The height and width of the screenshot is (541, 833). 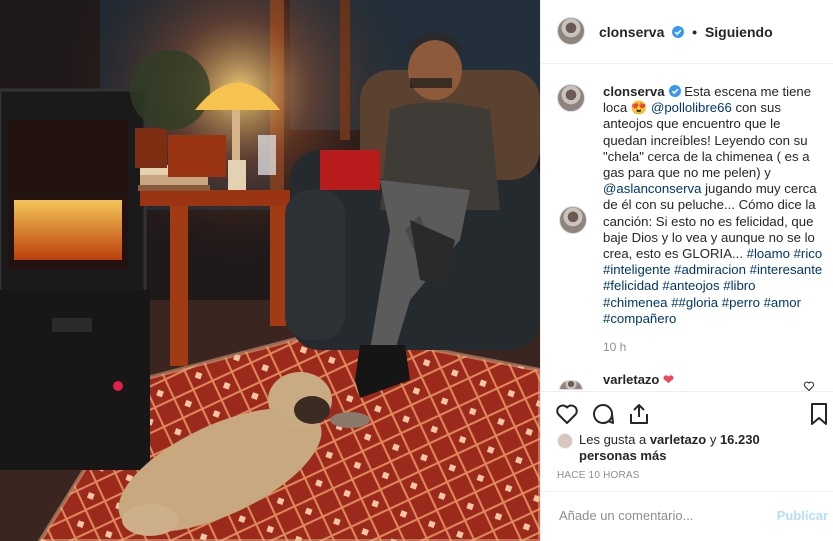 What do you see at coordinates (808, 253) in the screenshot?
I see `caption-hashtag-link: #rico` at bounding box center [808, 253].